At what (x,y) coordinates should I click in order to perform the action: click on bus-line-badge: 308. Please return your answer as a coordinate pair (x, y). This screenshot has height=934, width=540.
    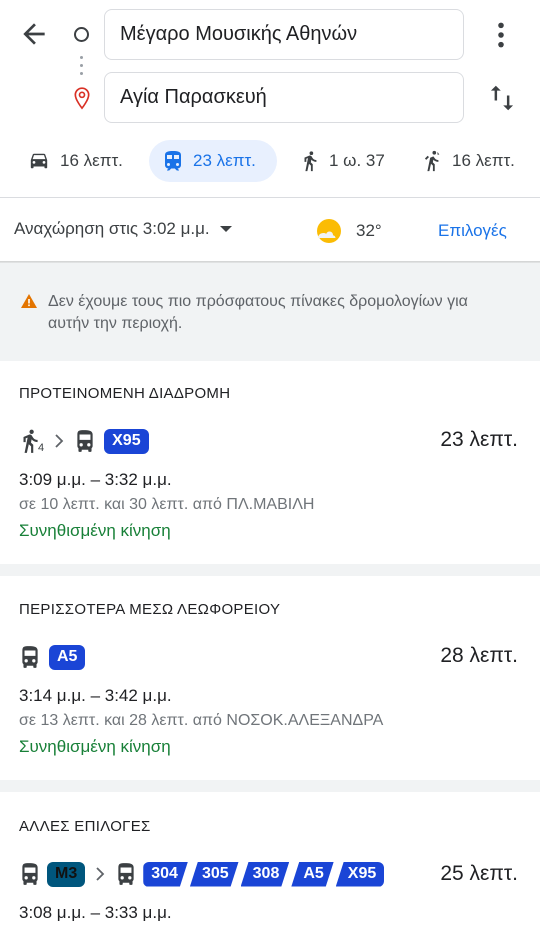
    Looking at the image, I should click on (265, 874).